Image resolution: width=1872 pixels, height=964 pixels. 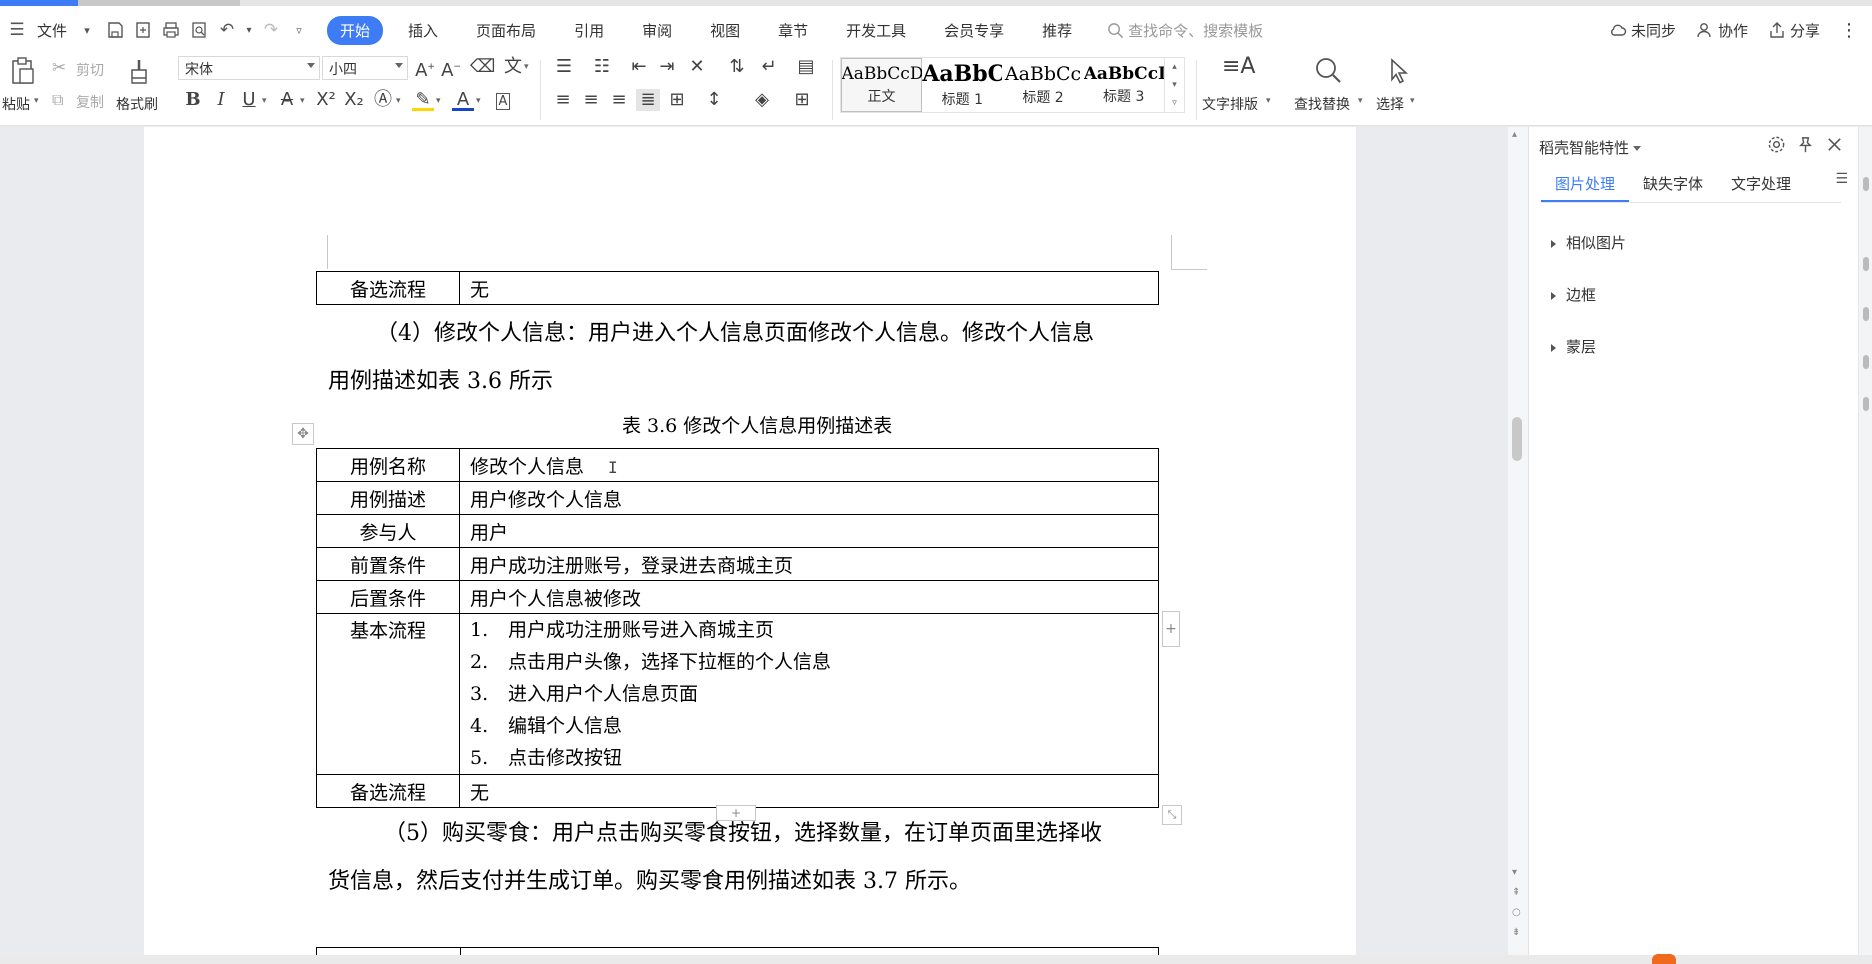 I want to click on tab-text-processing: 文字处理, so click(x=1761, y=184).